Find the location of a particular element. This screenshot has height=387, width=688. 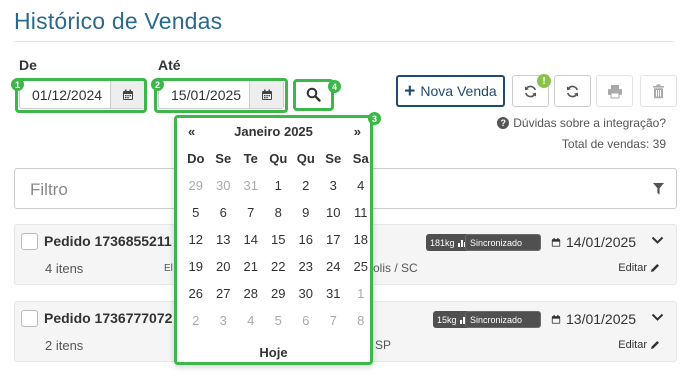

calendar-week: 12 13 14 15 16 17 18 is located at coordinates (278, 239).